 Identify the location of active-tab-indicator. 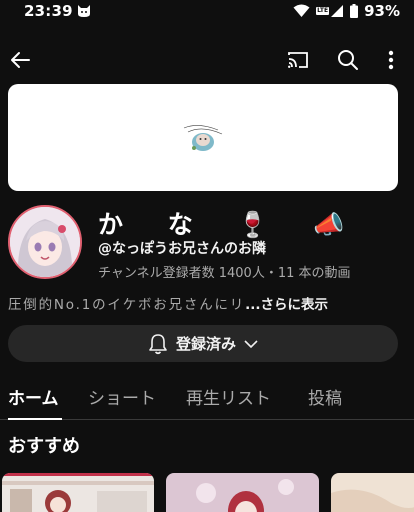
(35, 419).